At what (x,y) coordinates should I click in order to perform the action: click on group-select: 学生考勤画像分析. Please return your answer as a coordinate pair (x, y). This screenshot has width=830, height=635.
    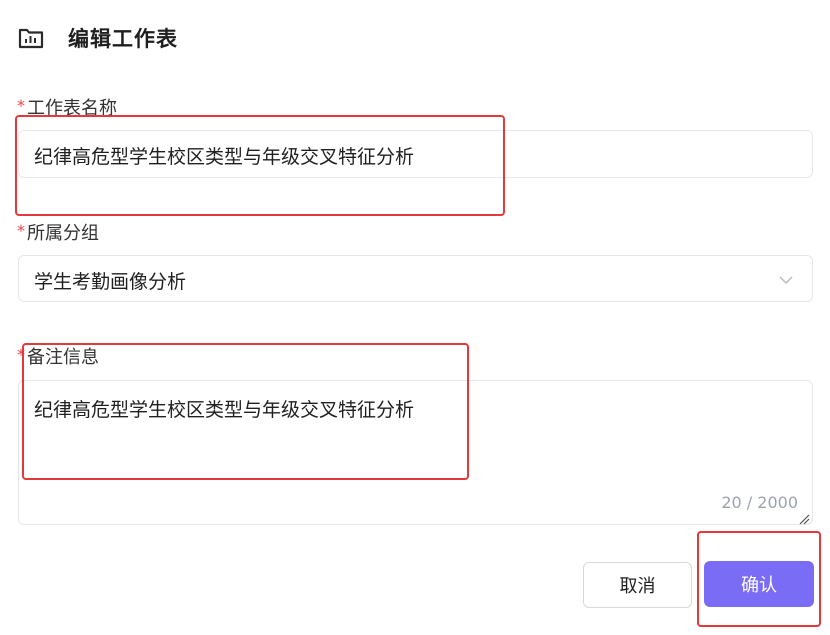
    Looking at the image, I should click on (415, 278).